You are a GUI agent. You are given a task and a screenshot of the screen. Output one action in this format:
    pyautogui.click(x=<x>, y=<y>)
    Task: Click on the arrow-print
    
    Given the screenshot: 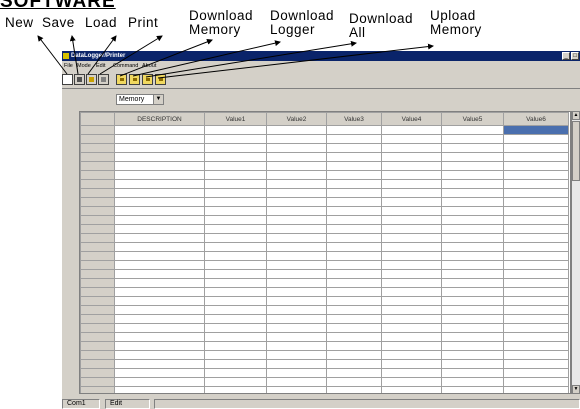 What is the action you would take?
    pyautogui.click(x=131, y=55)
    